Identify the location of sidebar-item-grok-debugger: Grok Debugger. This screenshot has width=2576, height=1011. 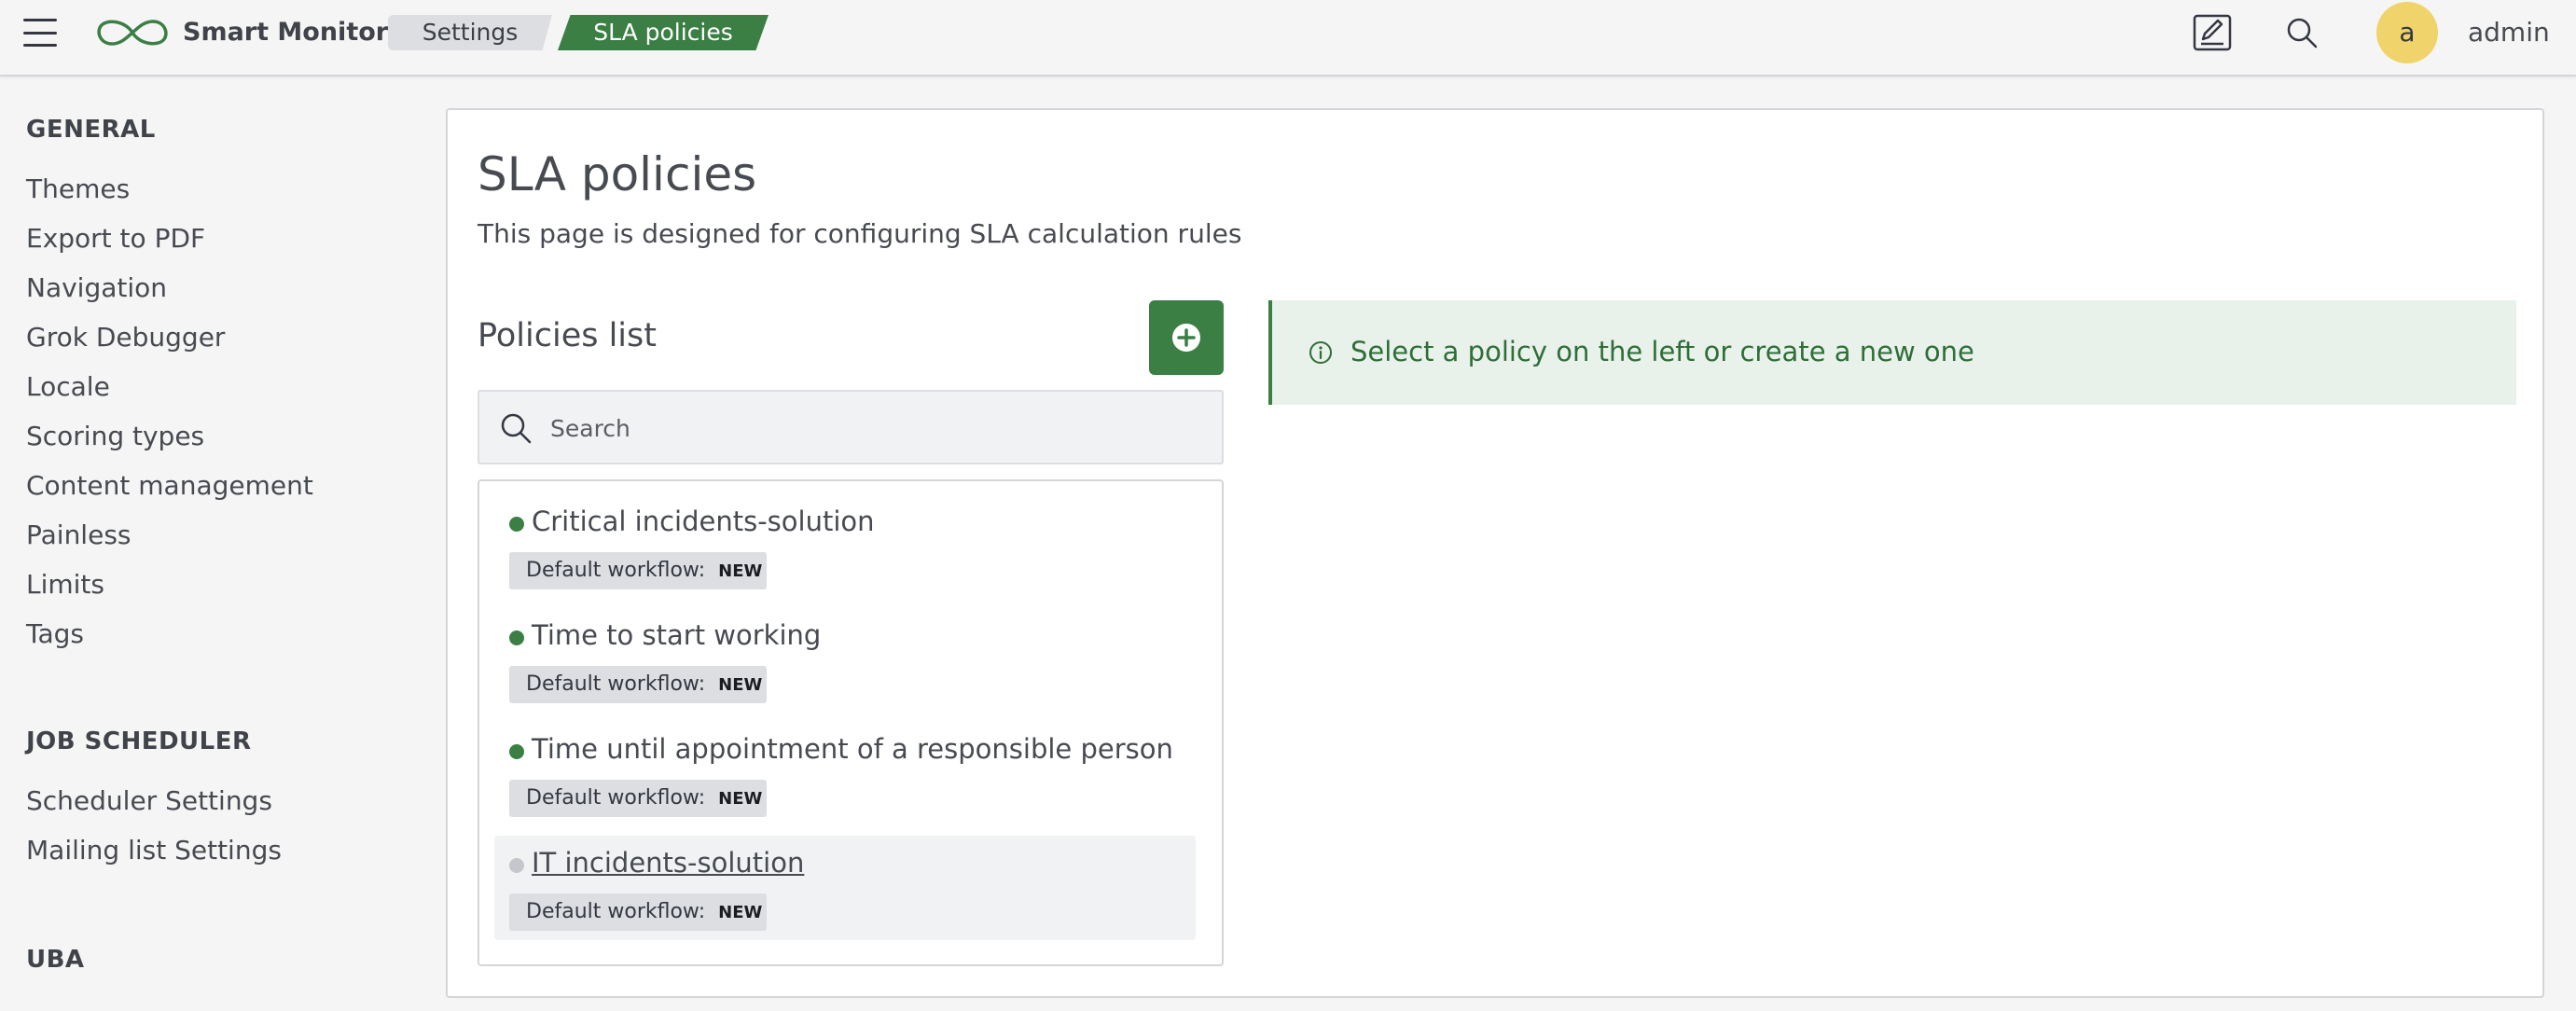
(126, 337).